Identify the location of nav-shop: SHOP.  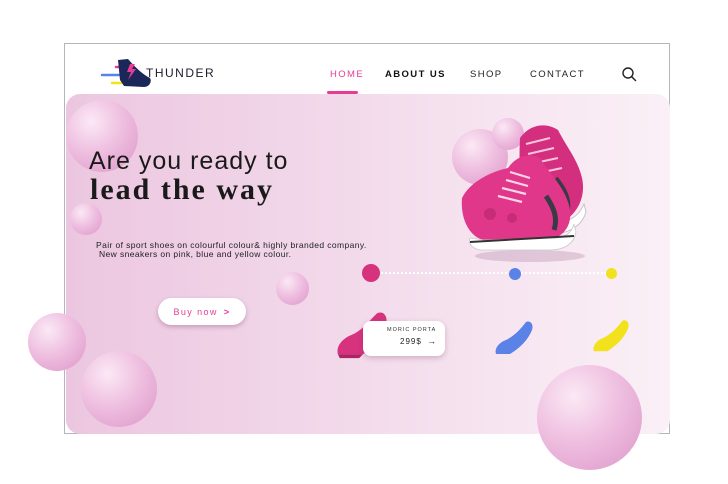
(486, 74).